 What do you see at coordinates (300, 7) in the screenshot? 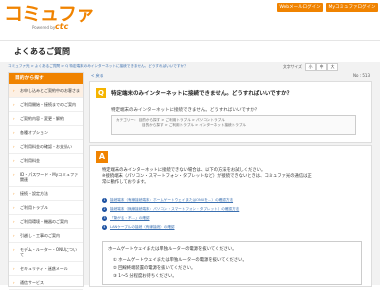
I see `webmail-login-button: Webメールログイン` at bounding box center [300, 7].